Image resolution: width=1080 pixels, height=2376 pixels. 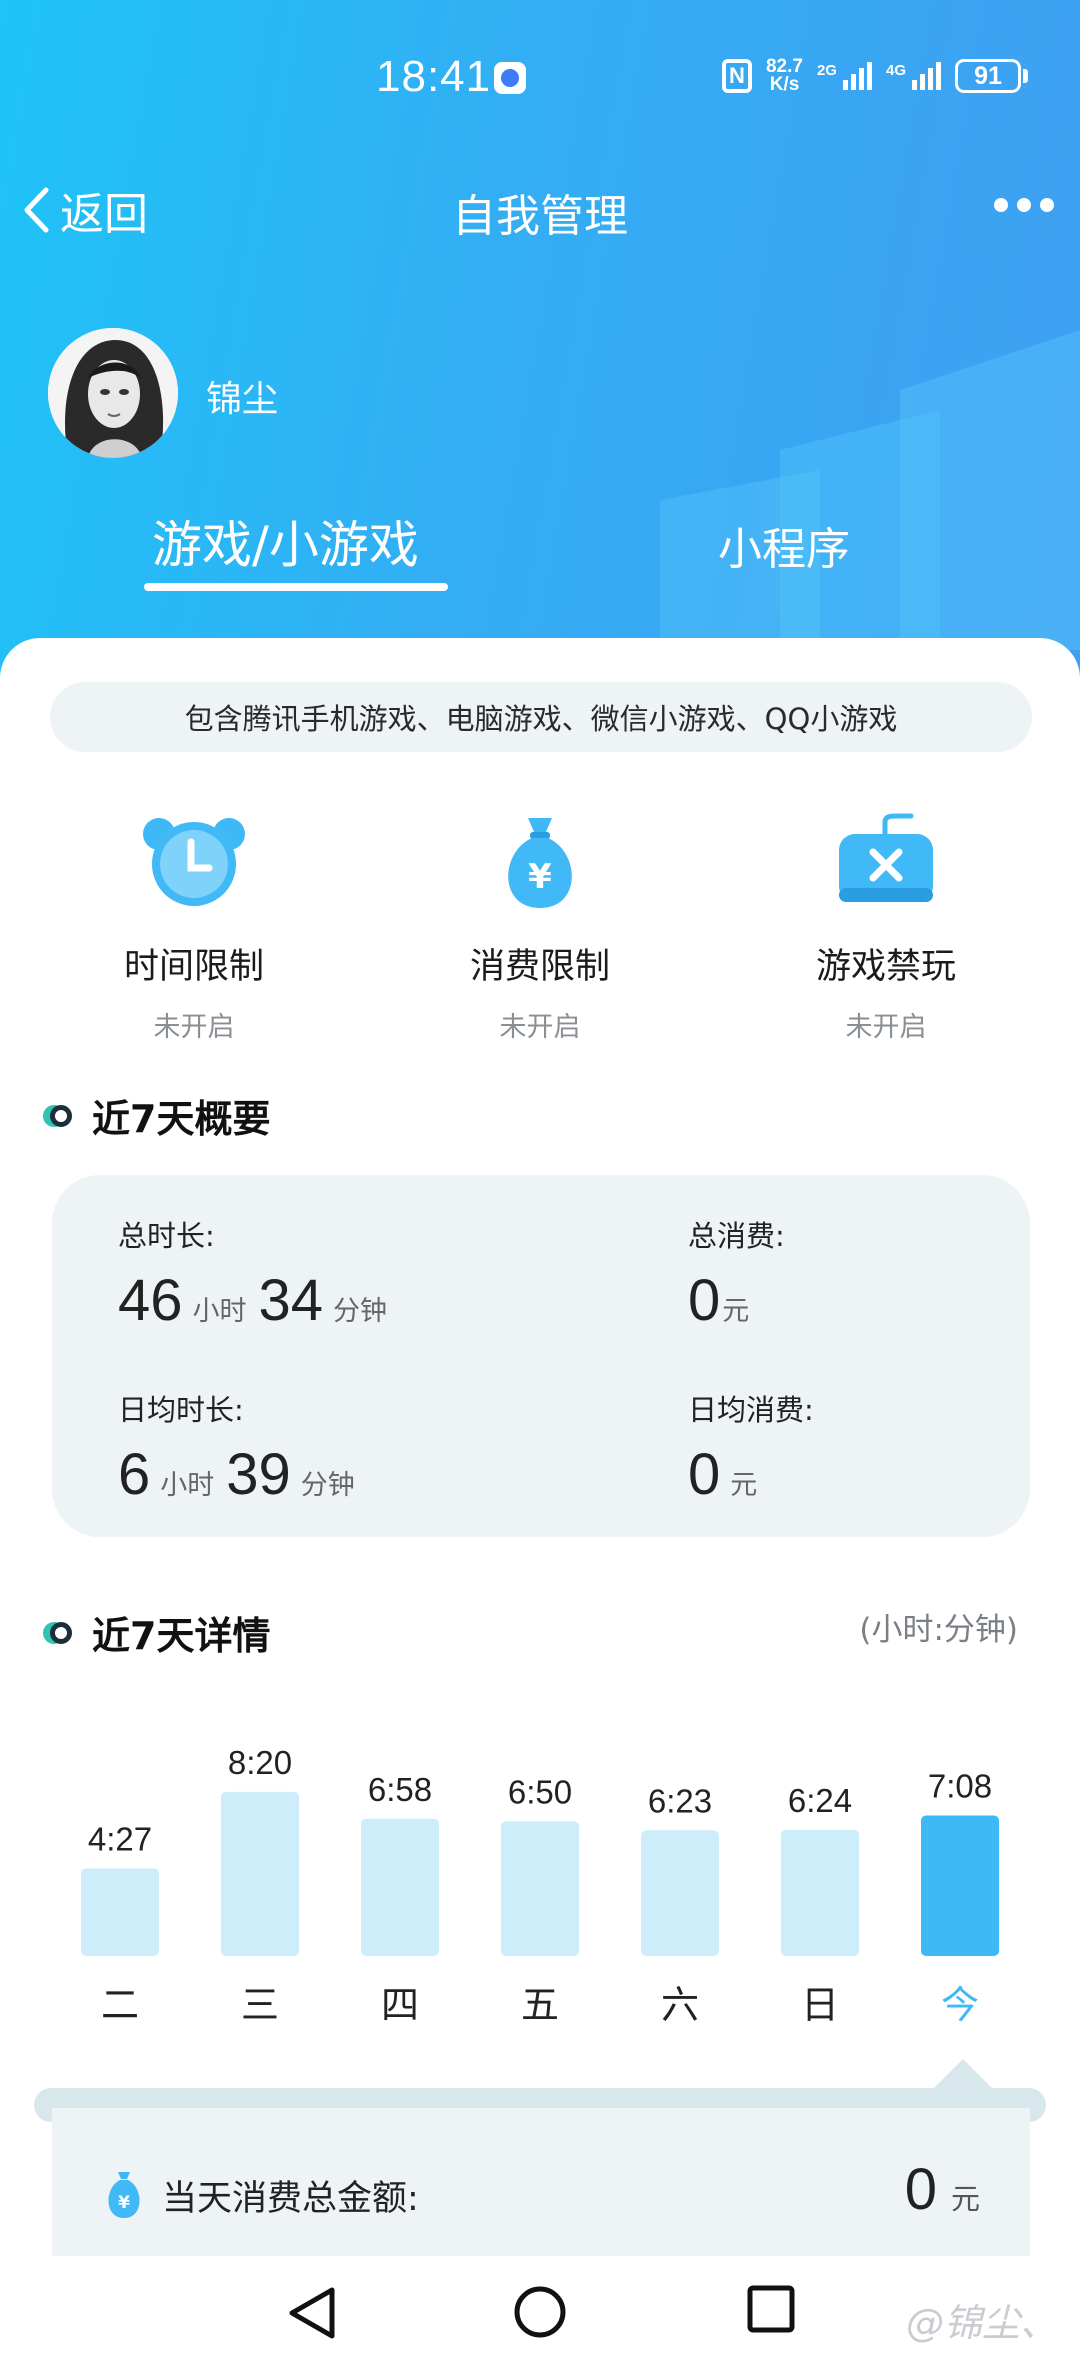 What do you see at coordinates (541, 717) in the screenshot?
I see `scope-notice: 包含腾讯手机游戏、电脑游戏、微信小游戏、QQ小游戏` at bounding box center [541, 717].